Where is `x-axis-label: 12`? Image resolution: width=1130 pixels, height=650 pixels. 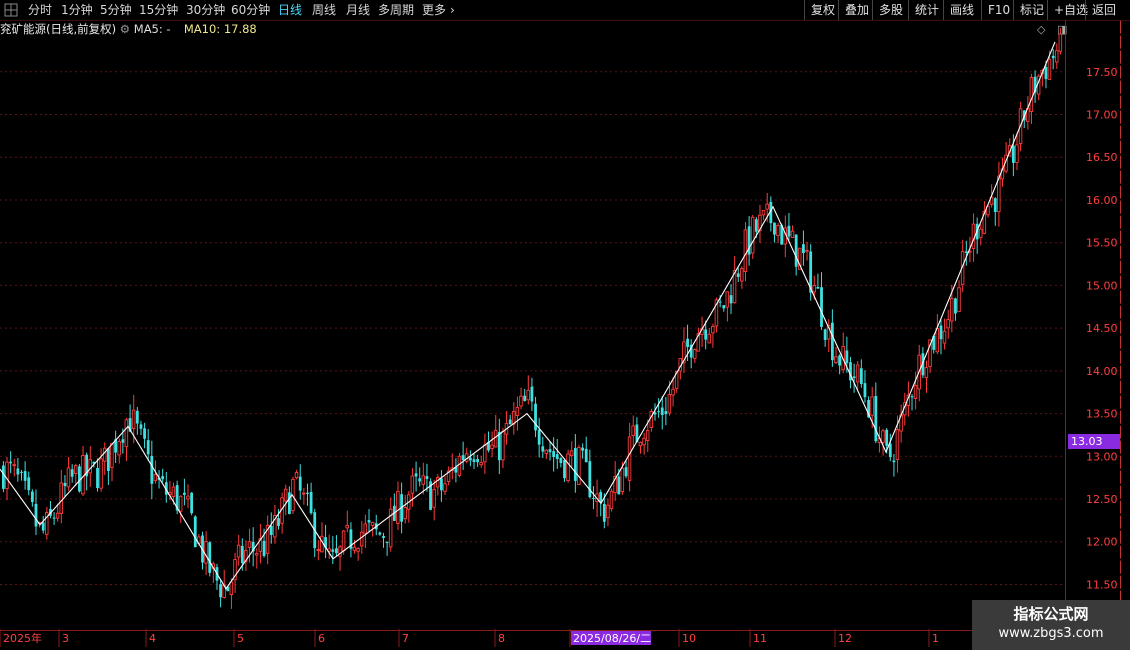
x-axis-label: 12 is located at coordinates (845, 638).